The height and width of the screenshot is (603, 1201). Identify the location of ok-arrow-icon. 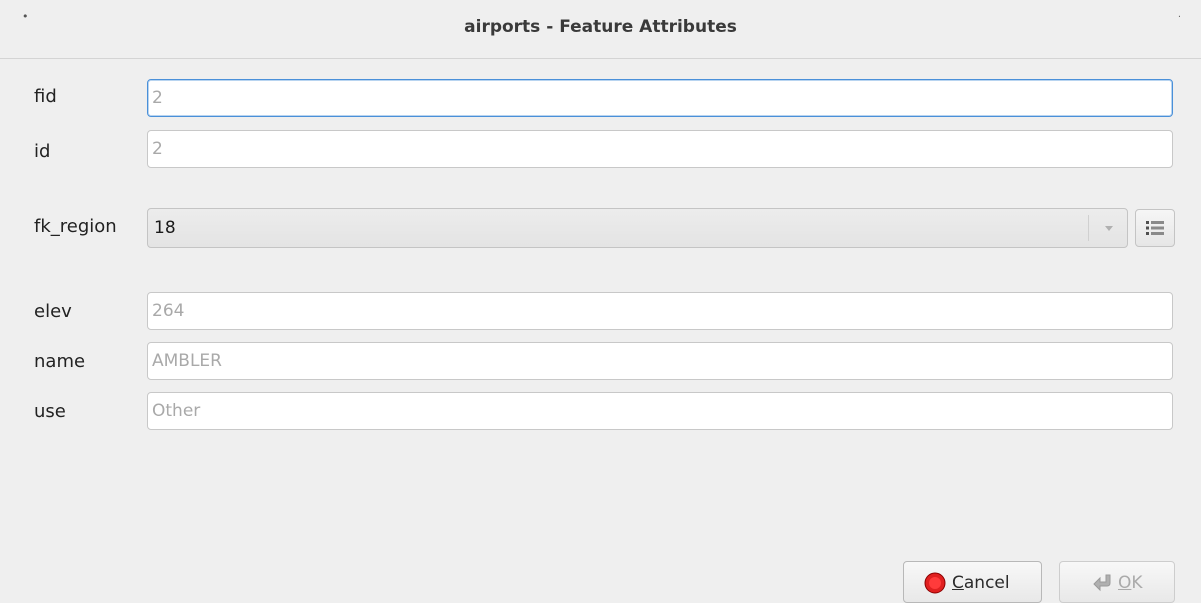
(1102, 583).